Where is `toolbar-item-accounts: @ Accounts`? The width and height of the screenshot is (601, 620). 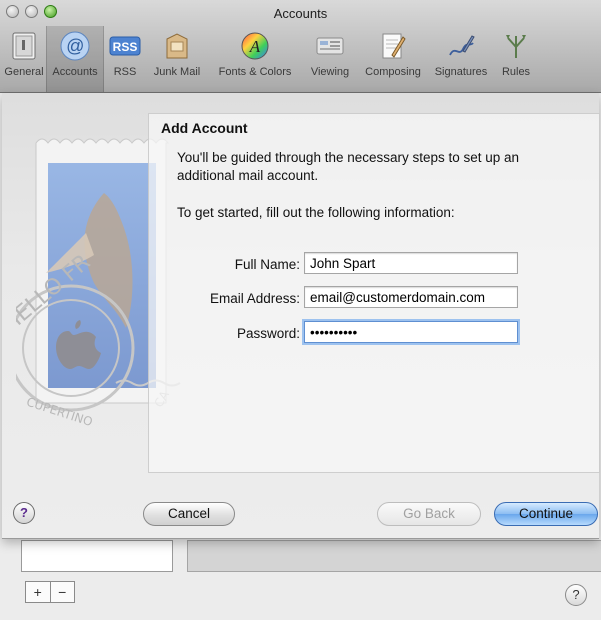
toolbar-item-accounts: @ Accounts is located at coordinates (75, 59).